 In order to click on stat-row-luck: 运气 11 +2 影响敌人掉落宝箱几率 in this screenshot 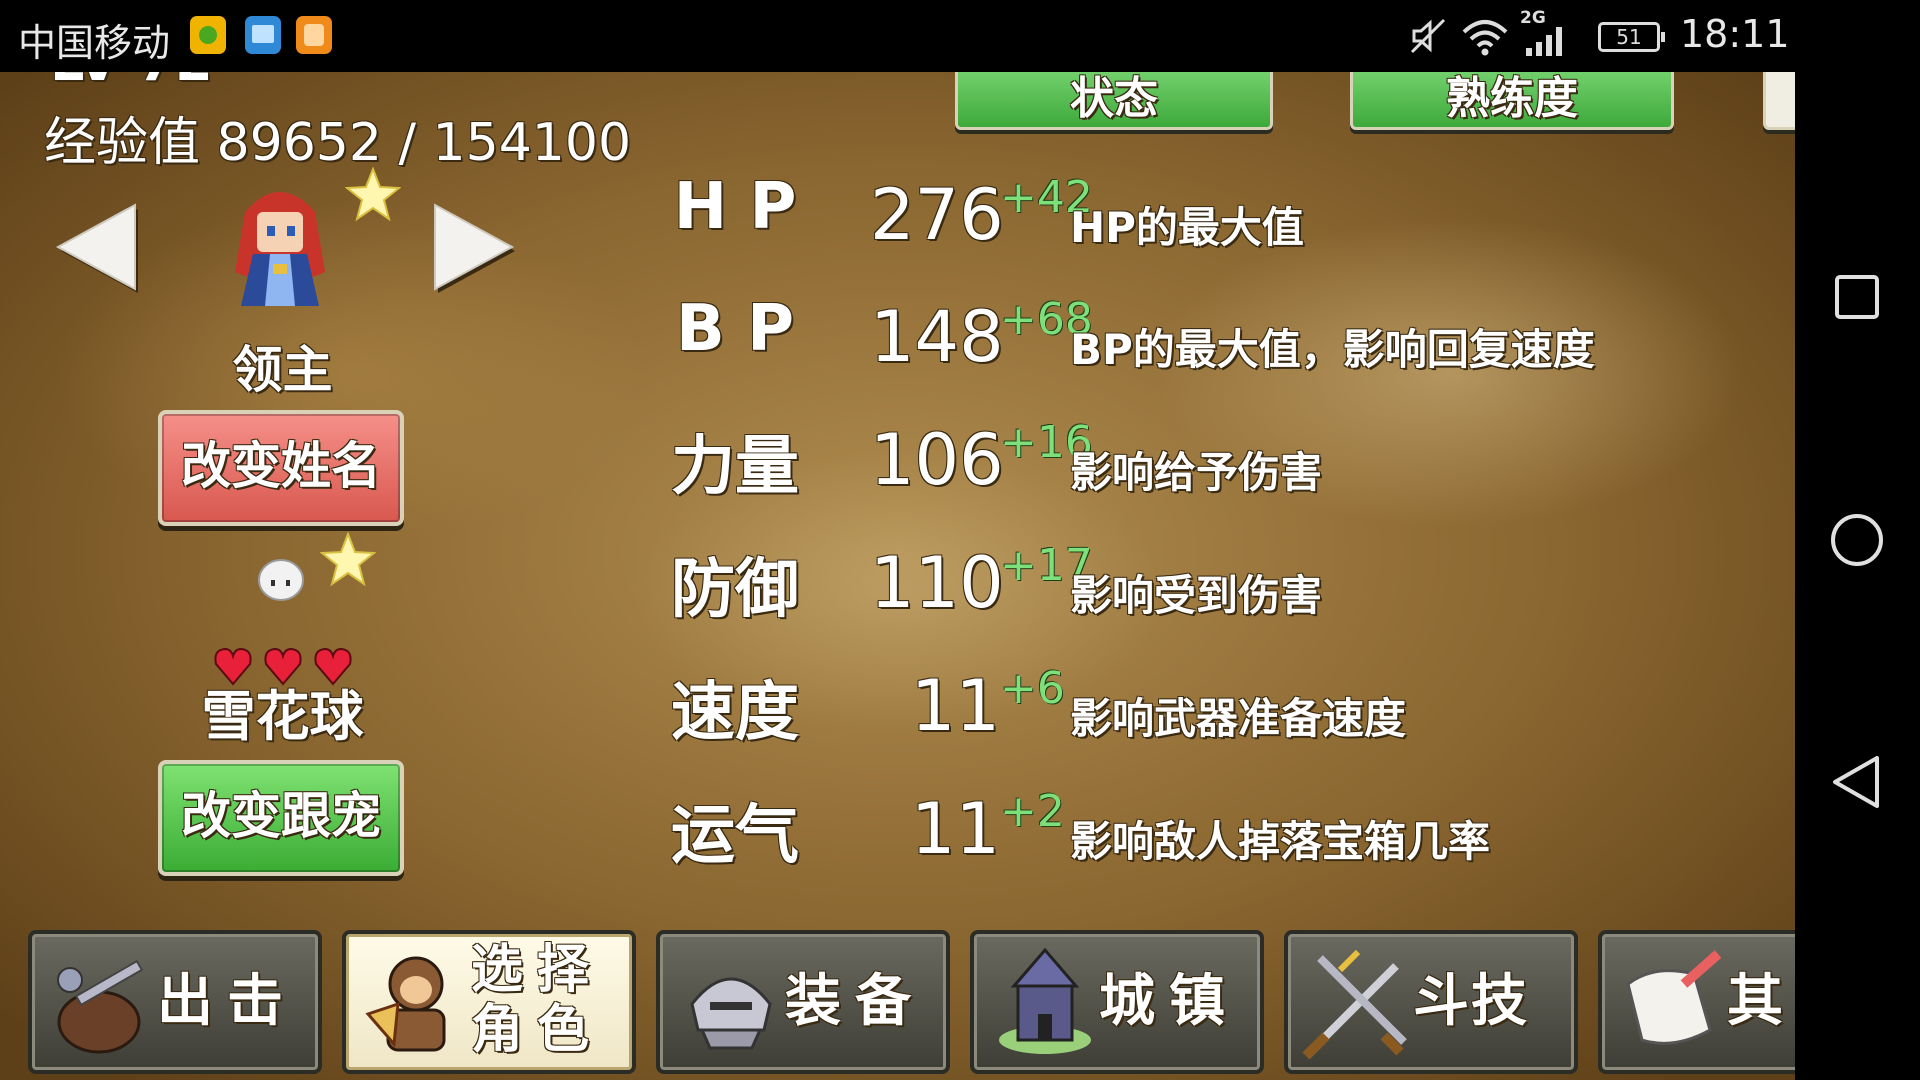, I will do `click(1210, 833)`.